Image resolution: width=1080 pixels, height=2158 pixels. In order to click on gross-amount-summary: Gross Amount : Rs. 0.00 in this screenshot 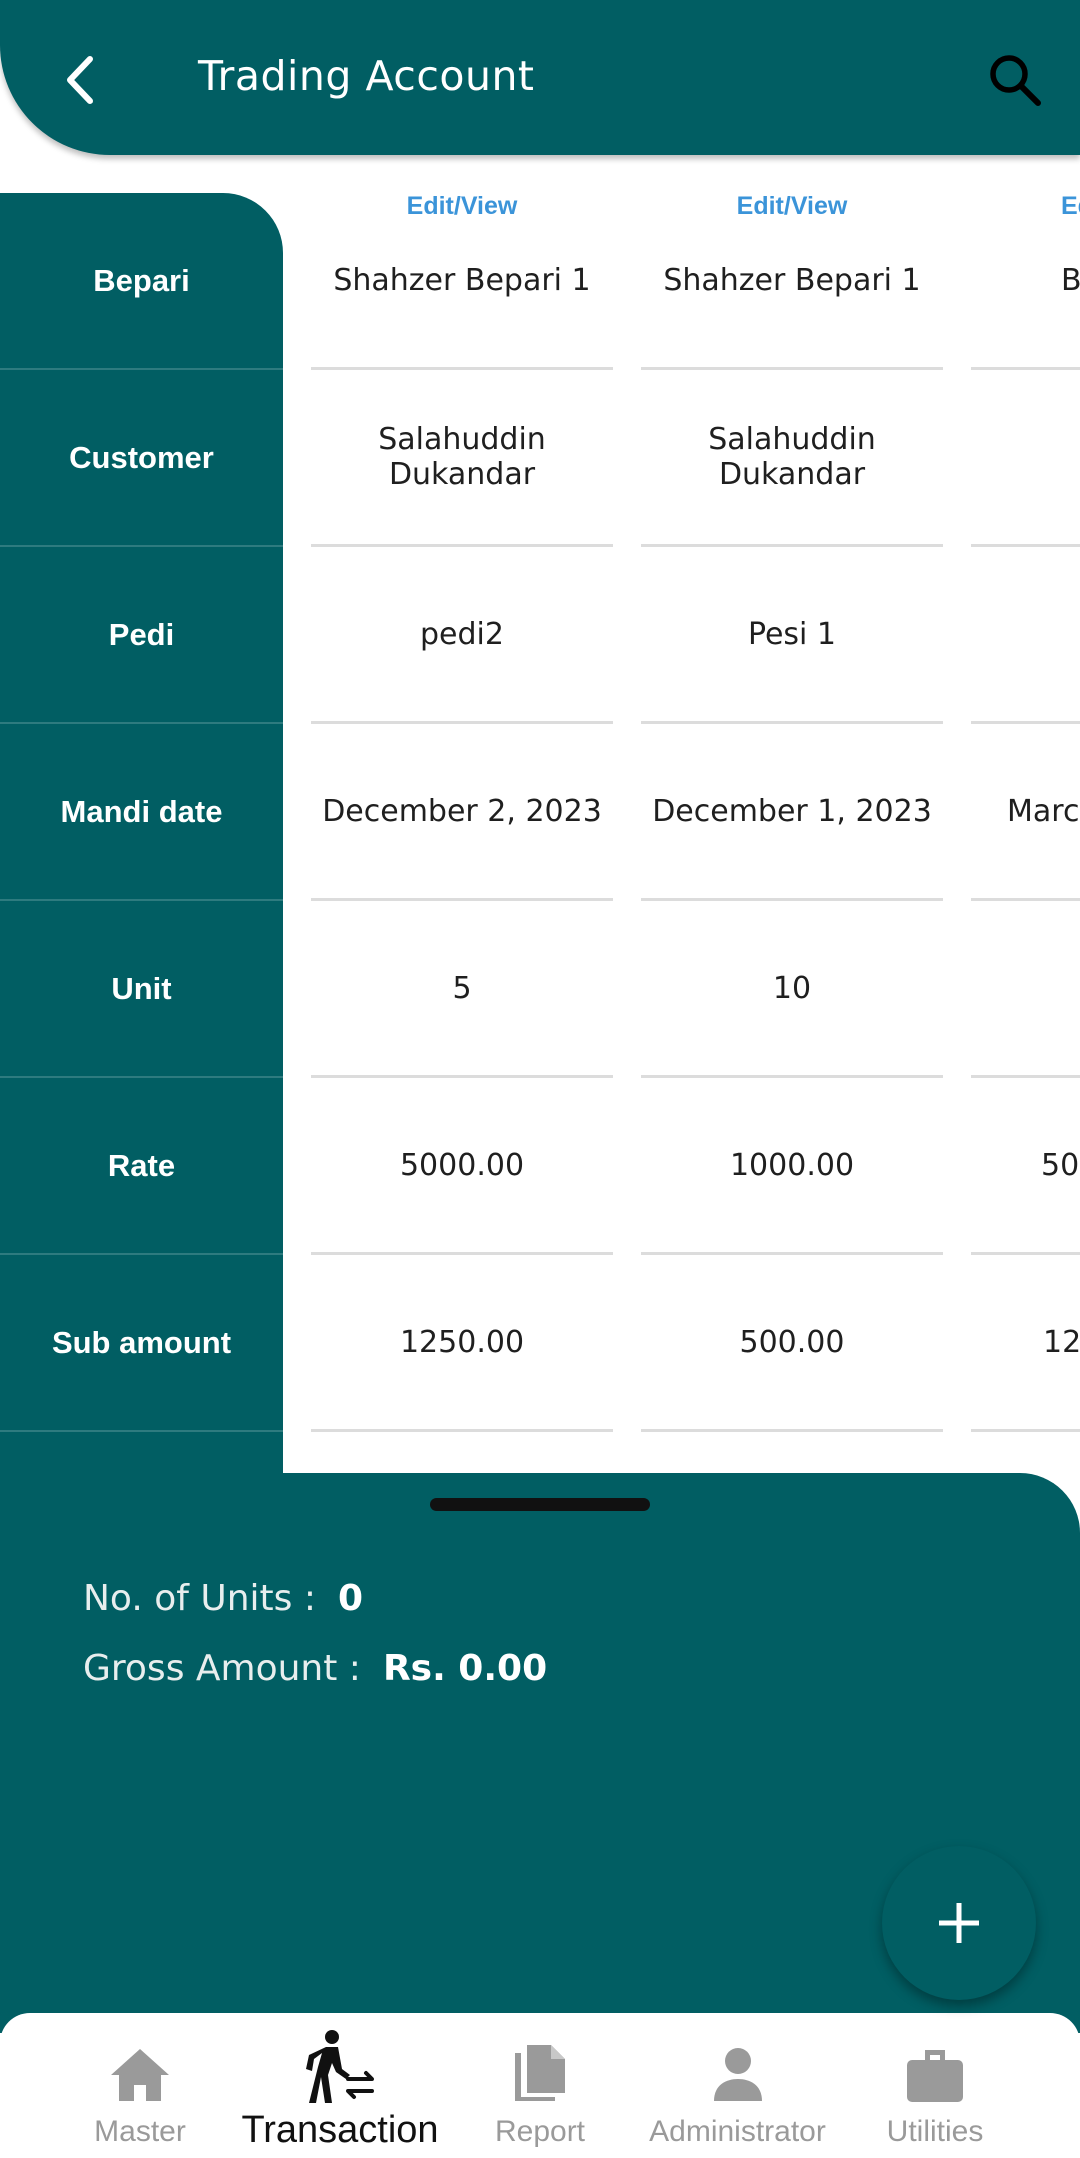, I will do `click(315, 1668)`.